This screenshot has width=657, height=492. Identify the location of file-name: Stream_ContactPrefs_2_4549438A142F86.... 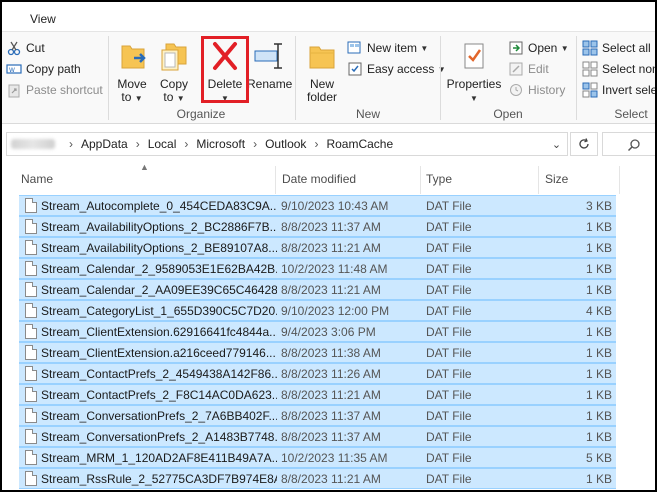
(159, 374).